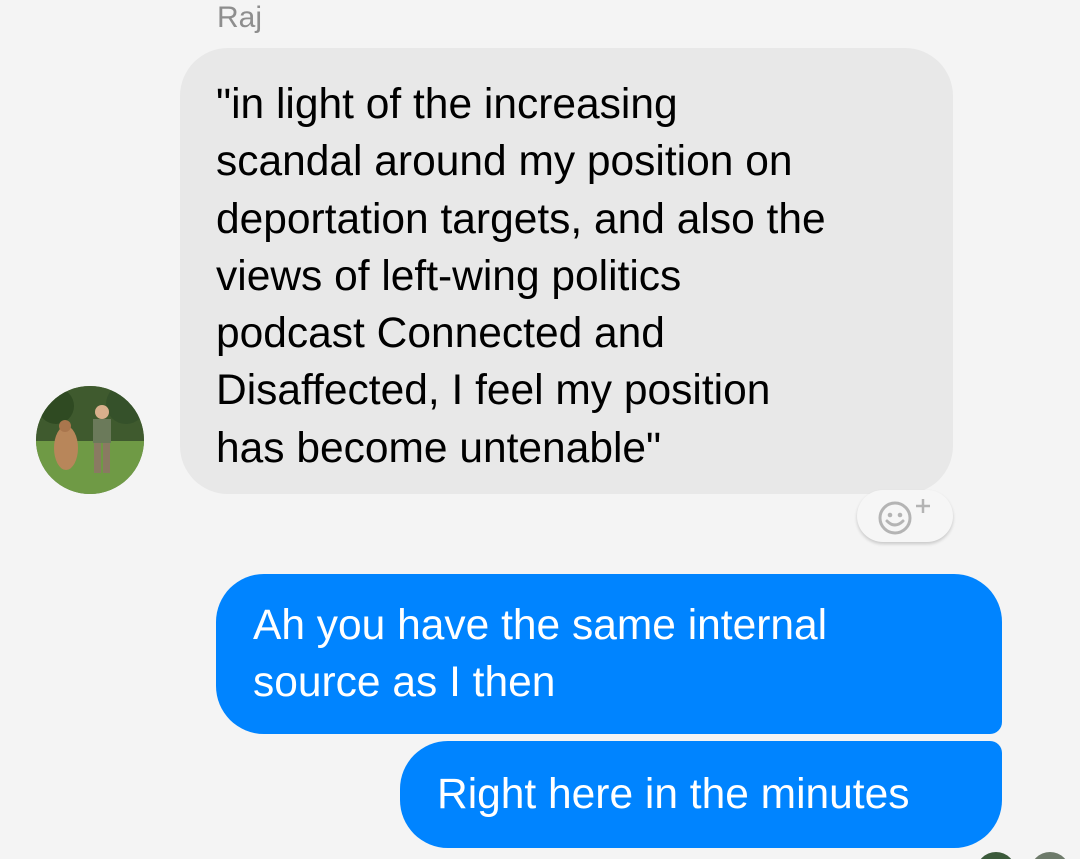  What do you see at coordinates (701, 794) in the screenshot?
I see `outgoing-message-bubble: Right here in the minutes` at bounding box center [701, 794].